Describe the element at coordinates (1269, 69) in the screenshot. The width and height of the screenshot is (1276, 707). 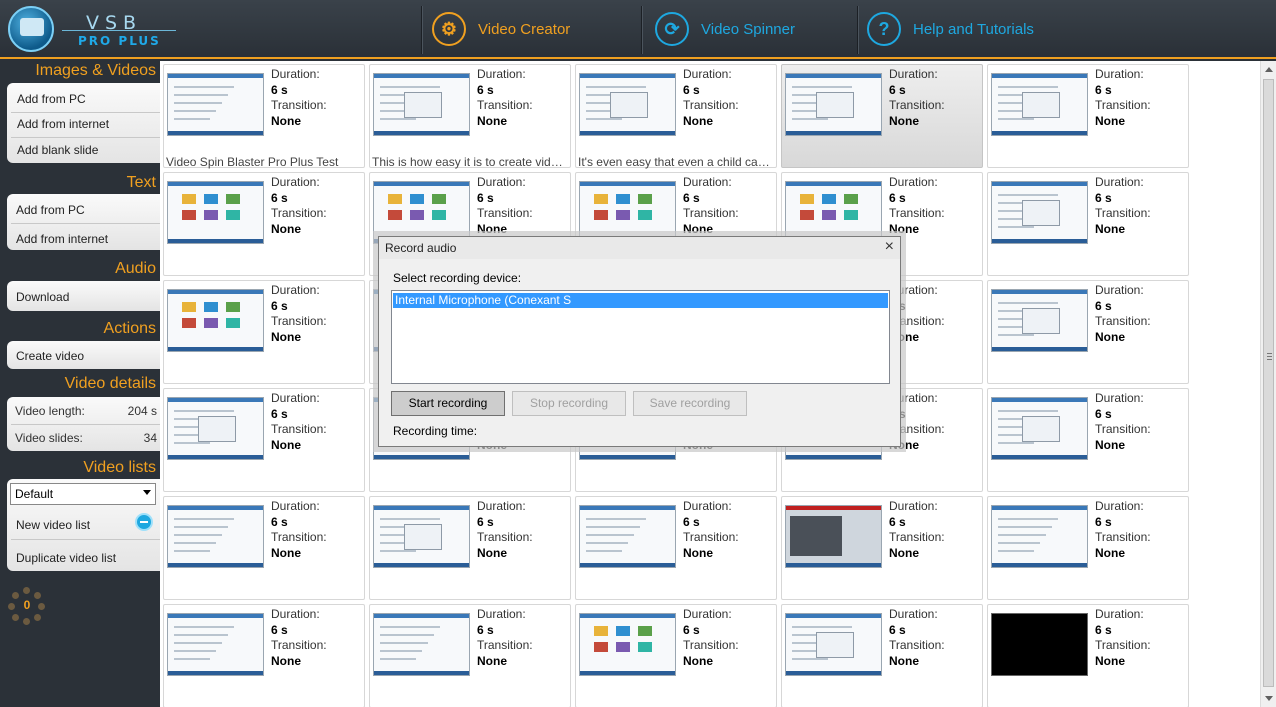
I see `scroll-up-arrow-icon` at that location.